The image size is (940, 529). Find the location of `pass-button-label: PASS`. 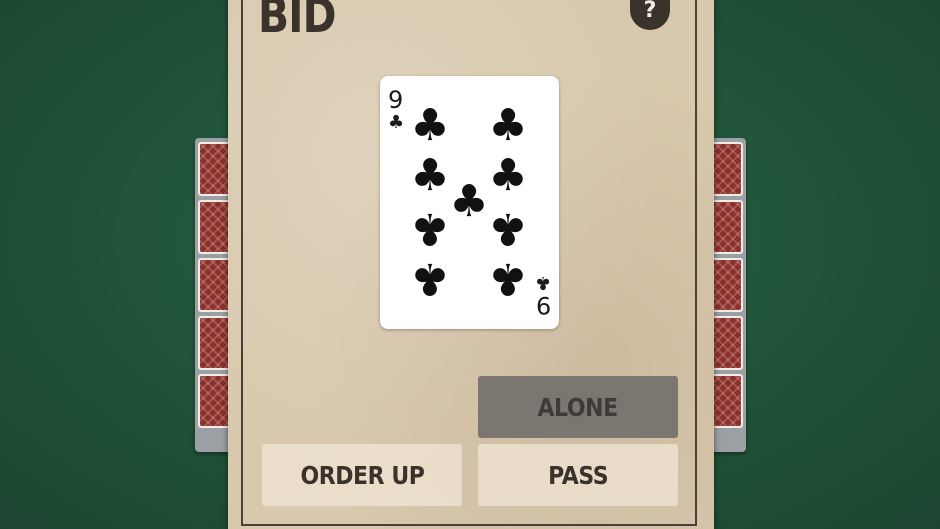

pass-button-label: PASS is located at coordinates (578, 475).